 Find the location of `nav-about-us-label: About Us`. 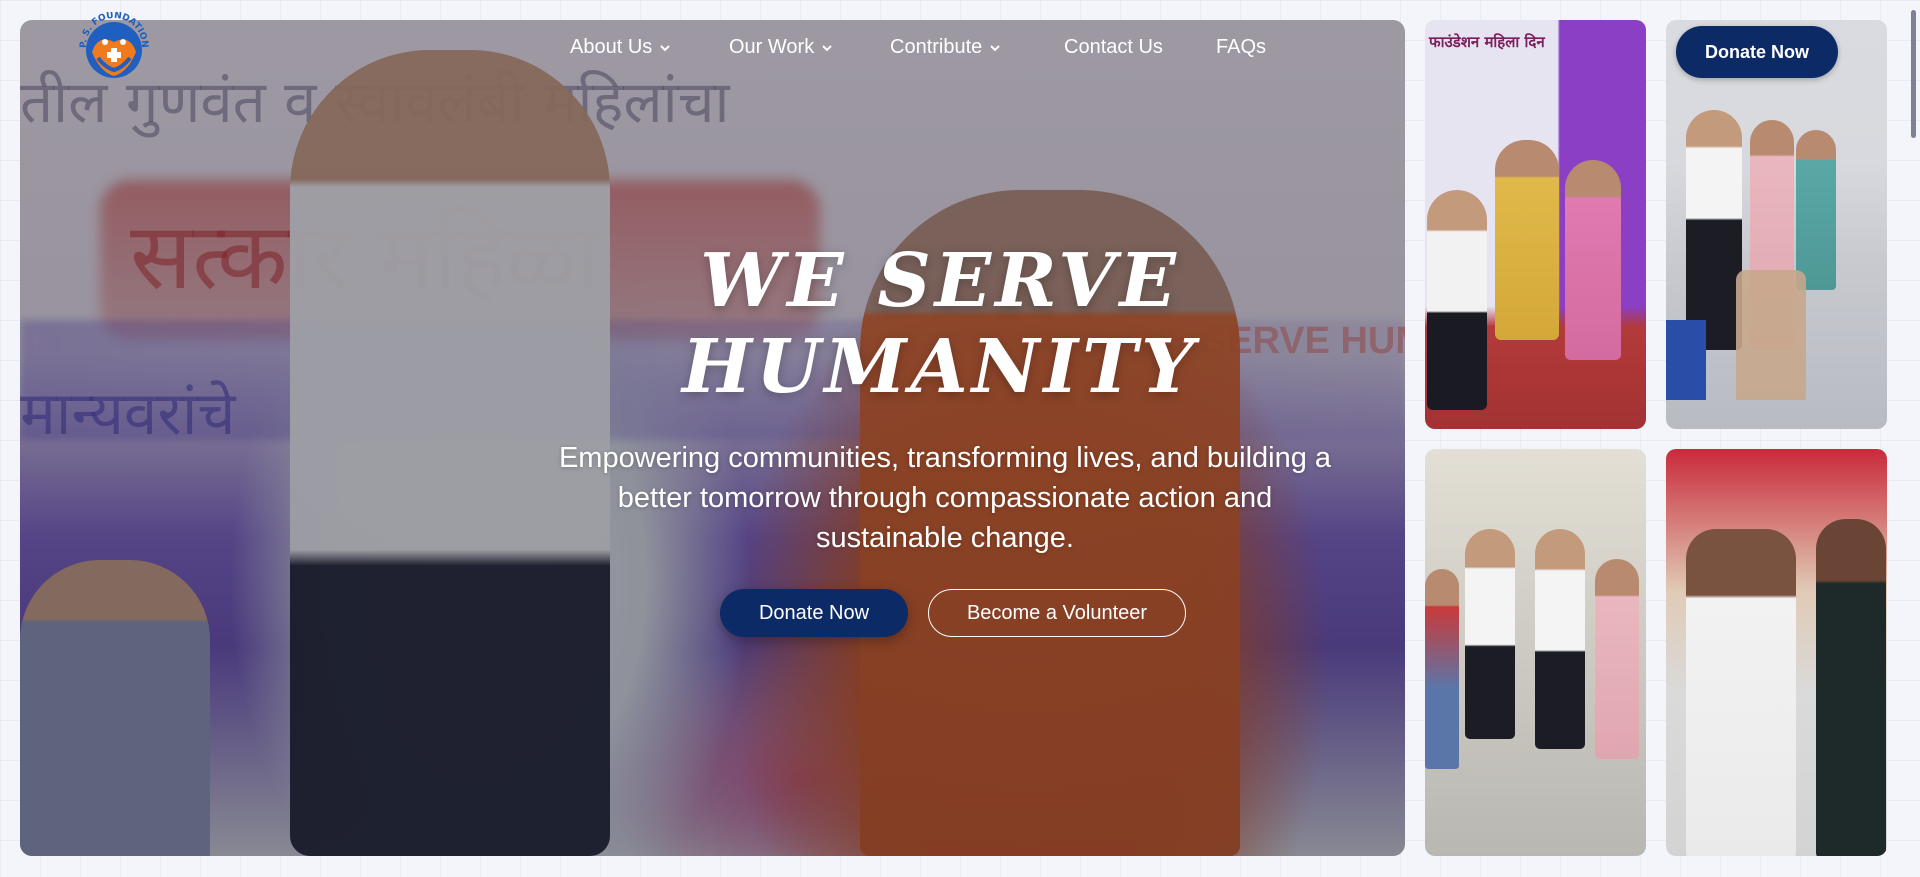

nav-about-us-label: About Us is located at coordinates (611, 47).